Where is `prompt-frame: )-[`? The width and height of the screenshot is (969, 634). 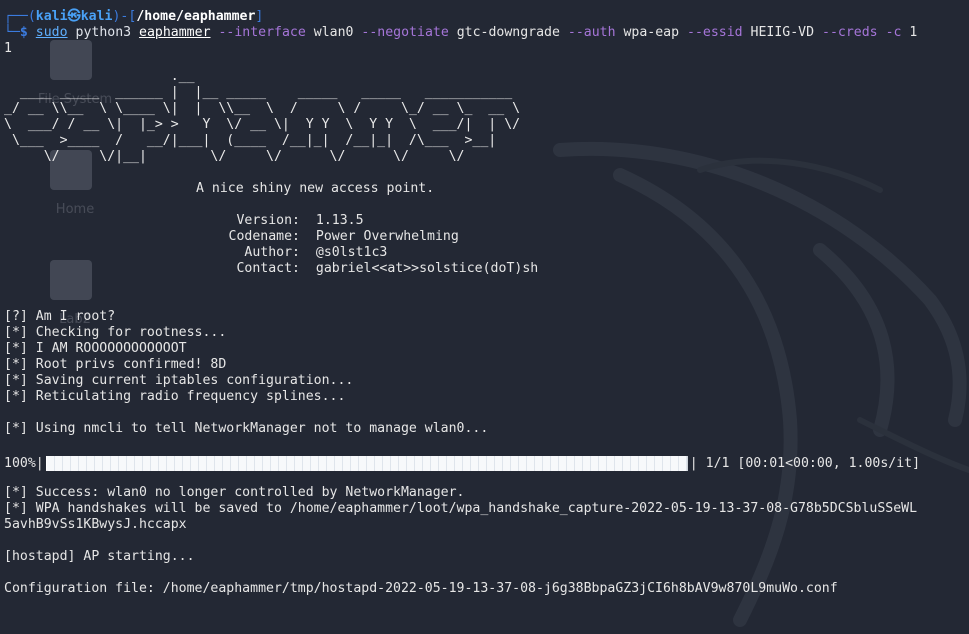 prompt-frame: )-[ is located at coordinates (124, 16).